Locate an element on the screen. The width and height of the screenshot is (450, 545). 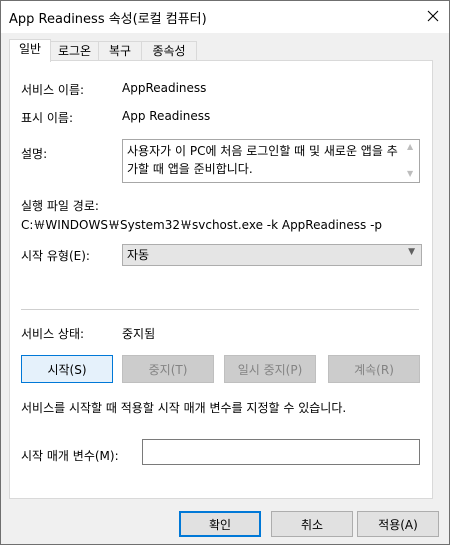
title-bar: App Readiness 속성(로컬 컴퓨터) is located at coordinates (225, 17).